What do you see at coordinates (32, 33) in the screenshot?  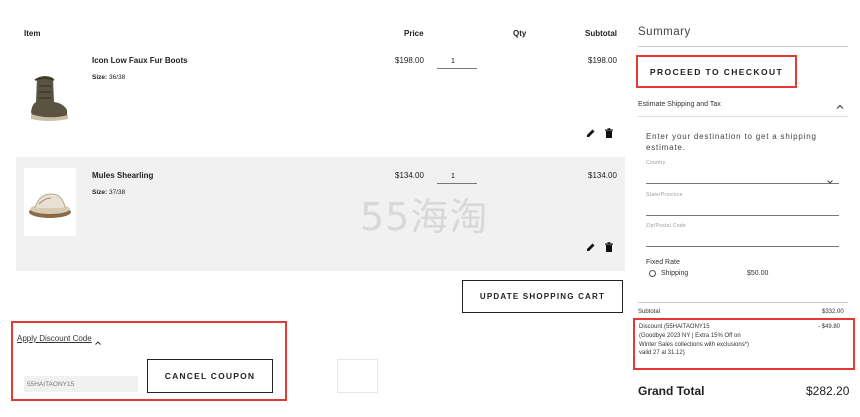 I see `column-header-item: Item` at bounding box center [32, 33].